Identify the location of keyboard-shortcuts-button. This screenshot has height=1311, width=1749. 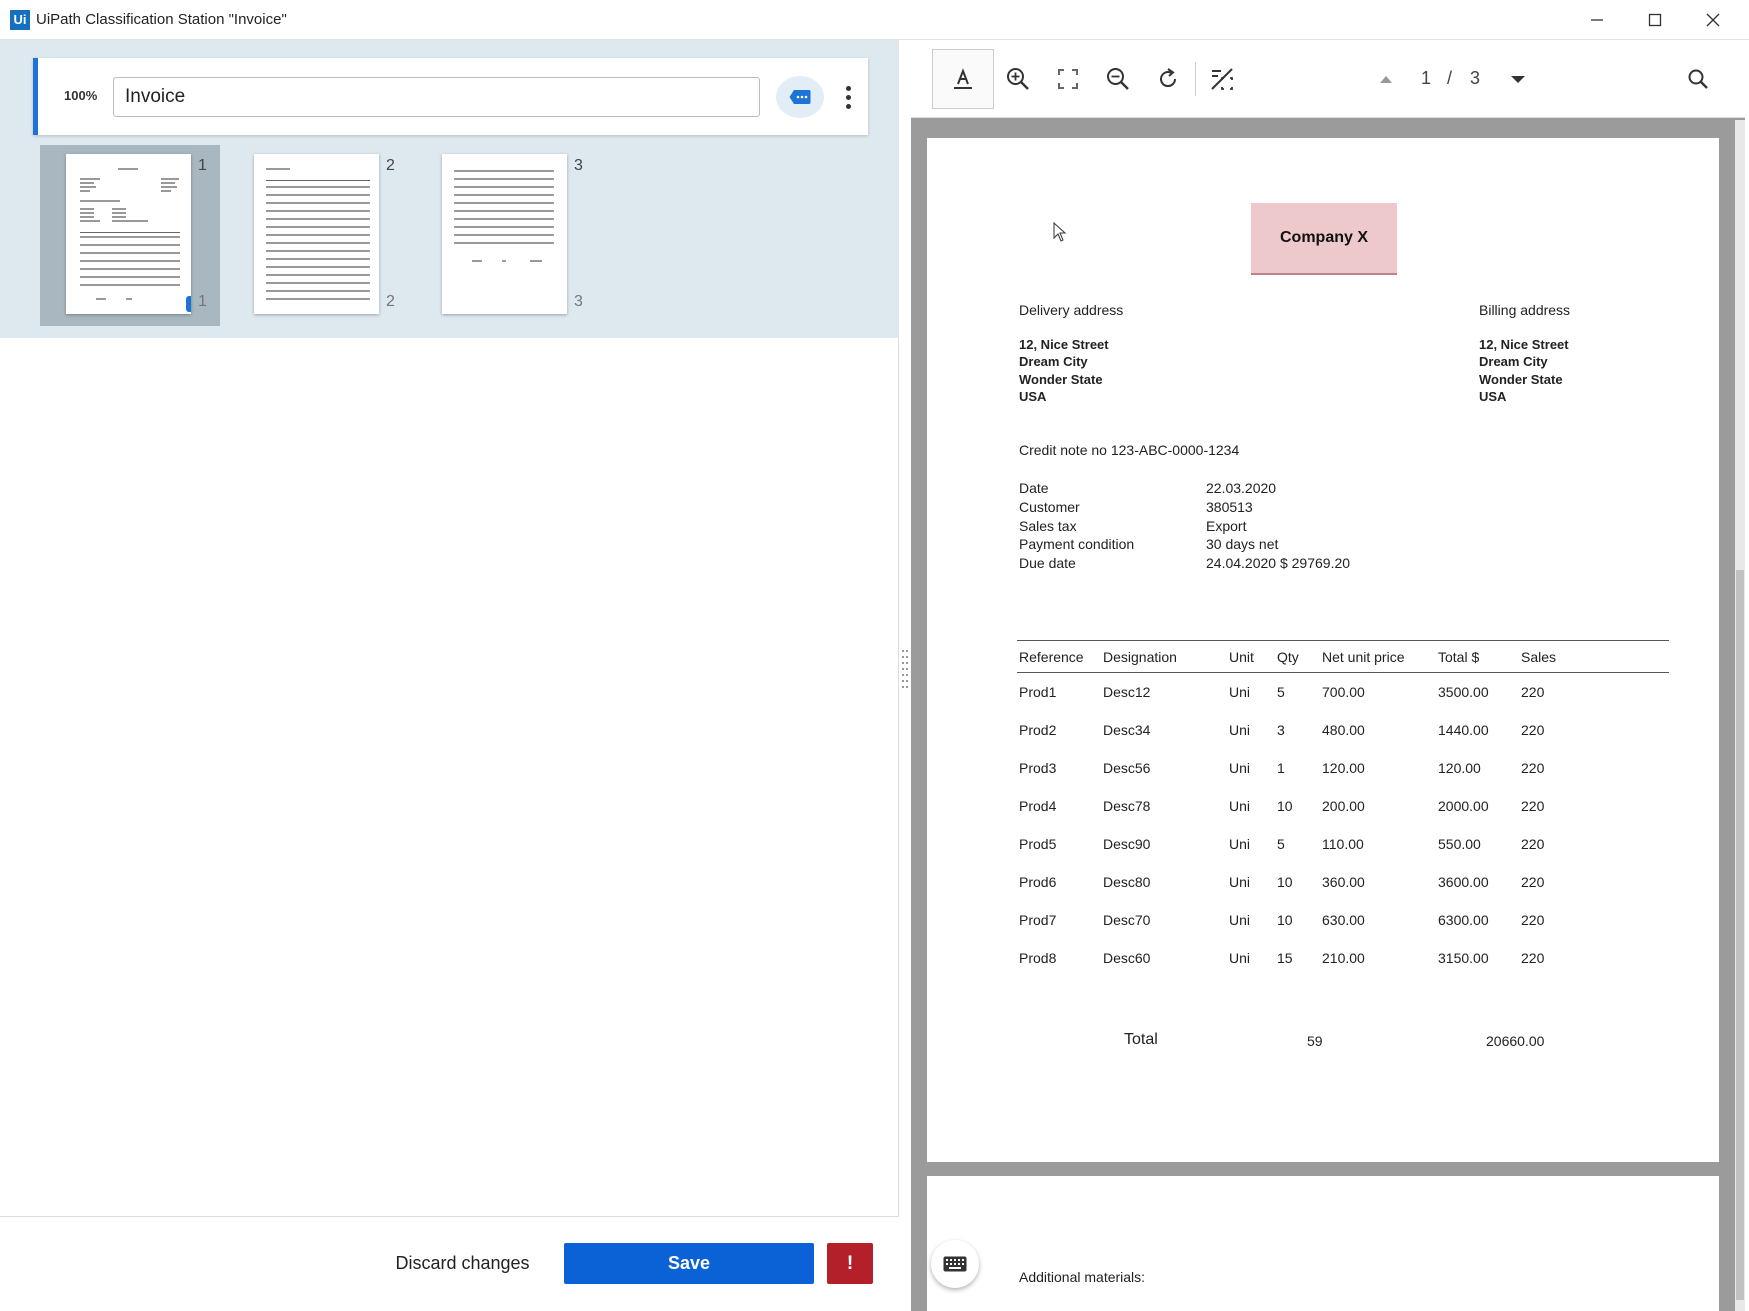
(955, 1264).